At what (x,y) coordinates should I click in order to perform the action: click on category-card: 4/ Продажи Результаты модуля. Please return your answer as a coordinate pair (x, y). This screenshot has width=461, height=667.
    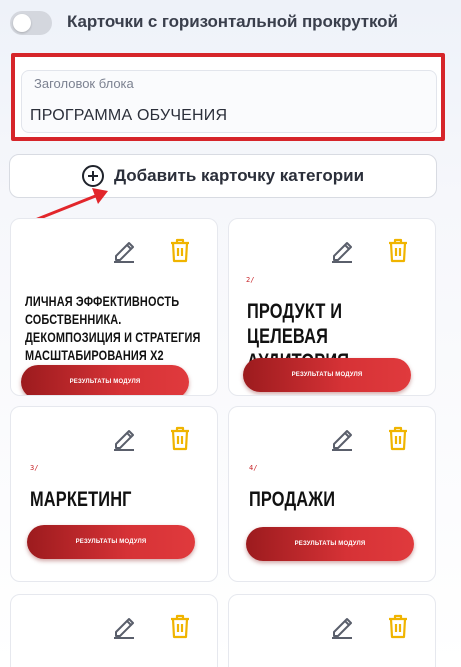
    Looking at the image, I should click on (332, 494).